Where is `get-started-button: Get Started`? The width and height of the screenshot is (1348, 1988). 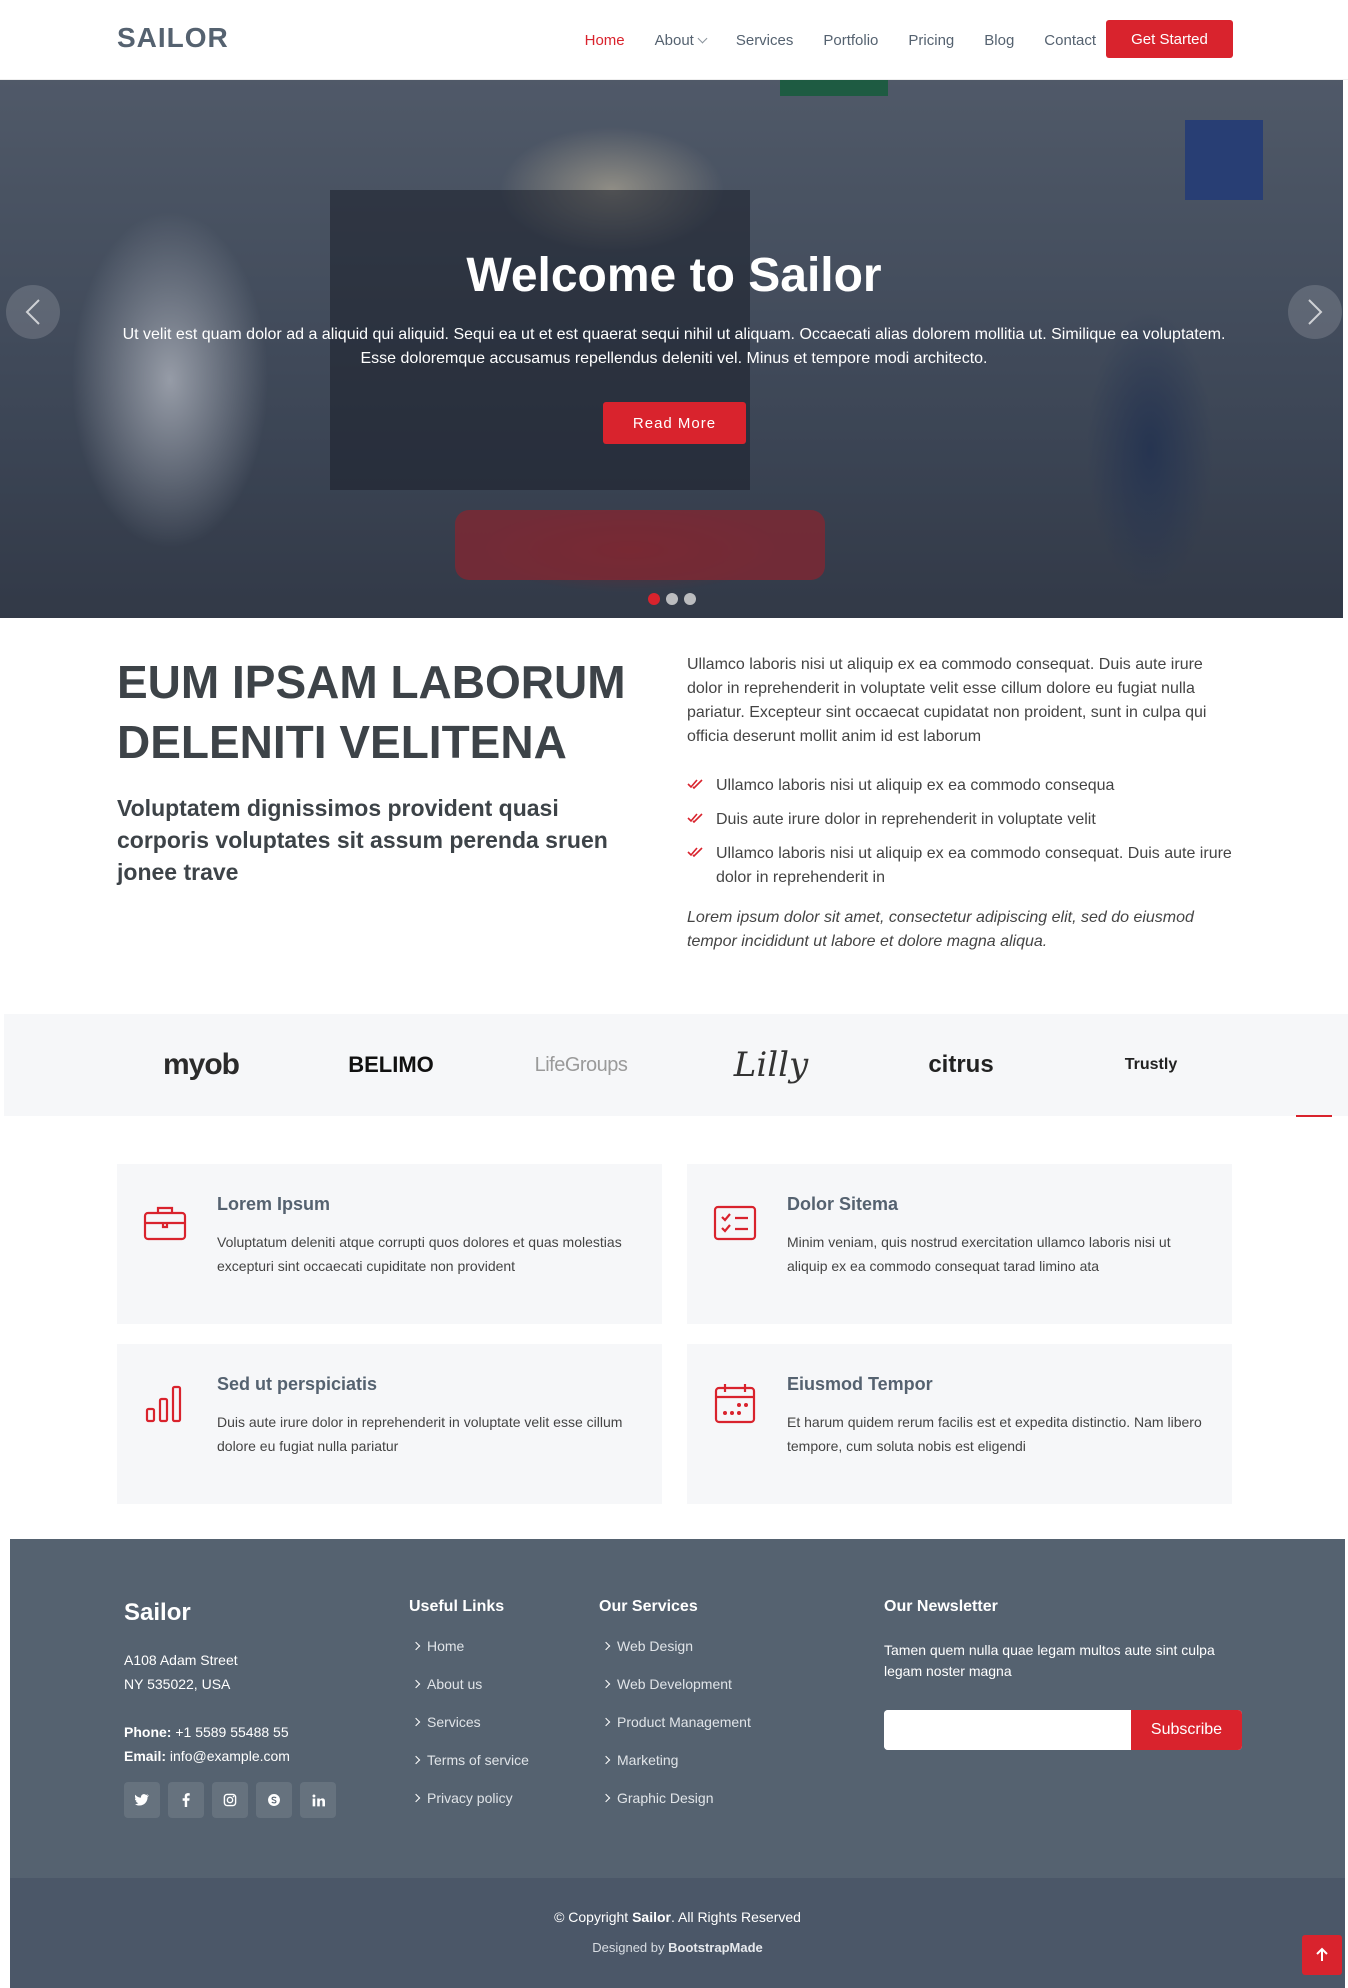
get-started-button: Get Started is located at coordinates (1169, 39).